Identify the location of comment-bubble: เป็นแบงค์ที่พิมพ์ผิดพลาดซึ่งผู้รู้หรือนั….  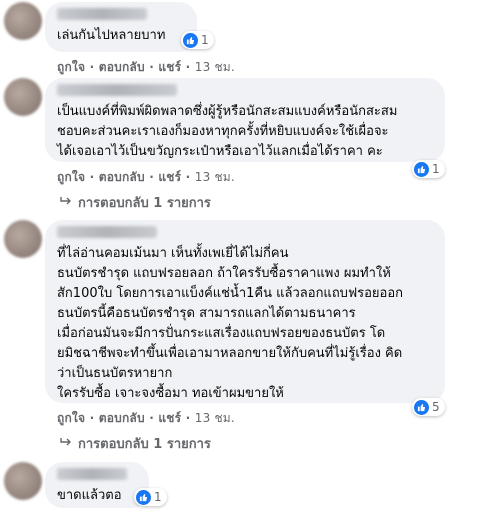
(245, 120).